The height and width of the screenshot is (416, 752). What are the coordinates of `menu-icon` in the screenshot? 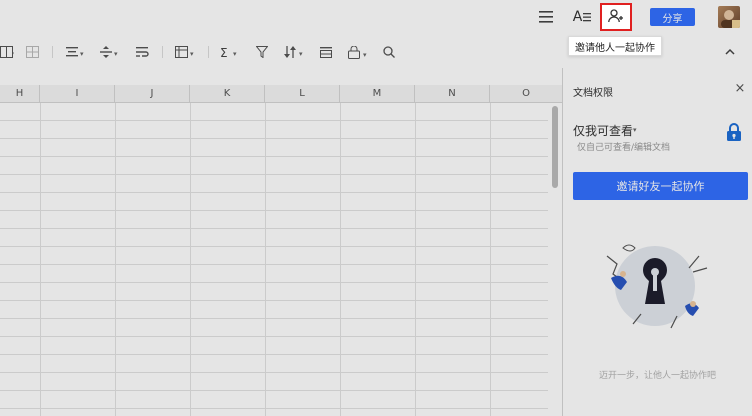 It's located at (546, 17).